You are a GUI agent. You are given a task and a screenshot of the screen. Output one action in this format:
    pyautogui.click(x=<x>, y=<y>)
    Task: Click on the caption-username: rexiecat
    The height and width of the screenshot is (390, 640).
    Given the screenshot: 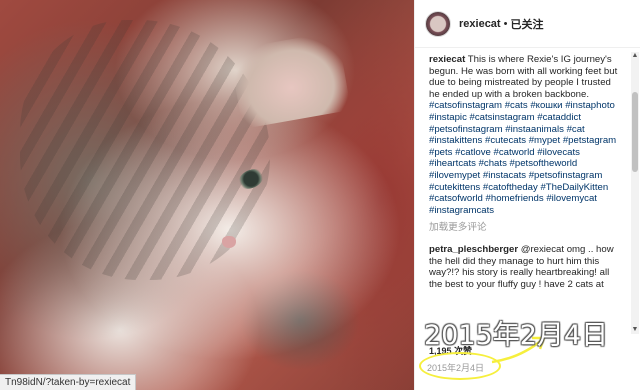 What is the action you would take?
    pyautogui.click(x=447, y=59)
    